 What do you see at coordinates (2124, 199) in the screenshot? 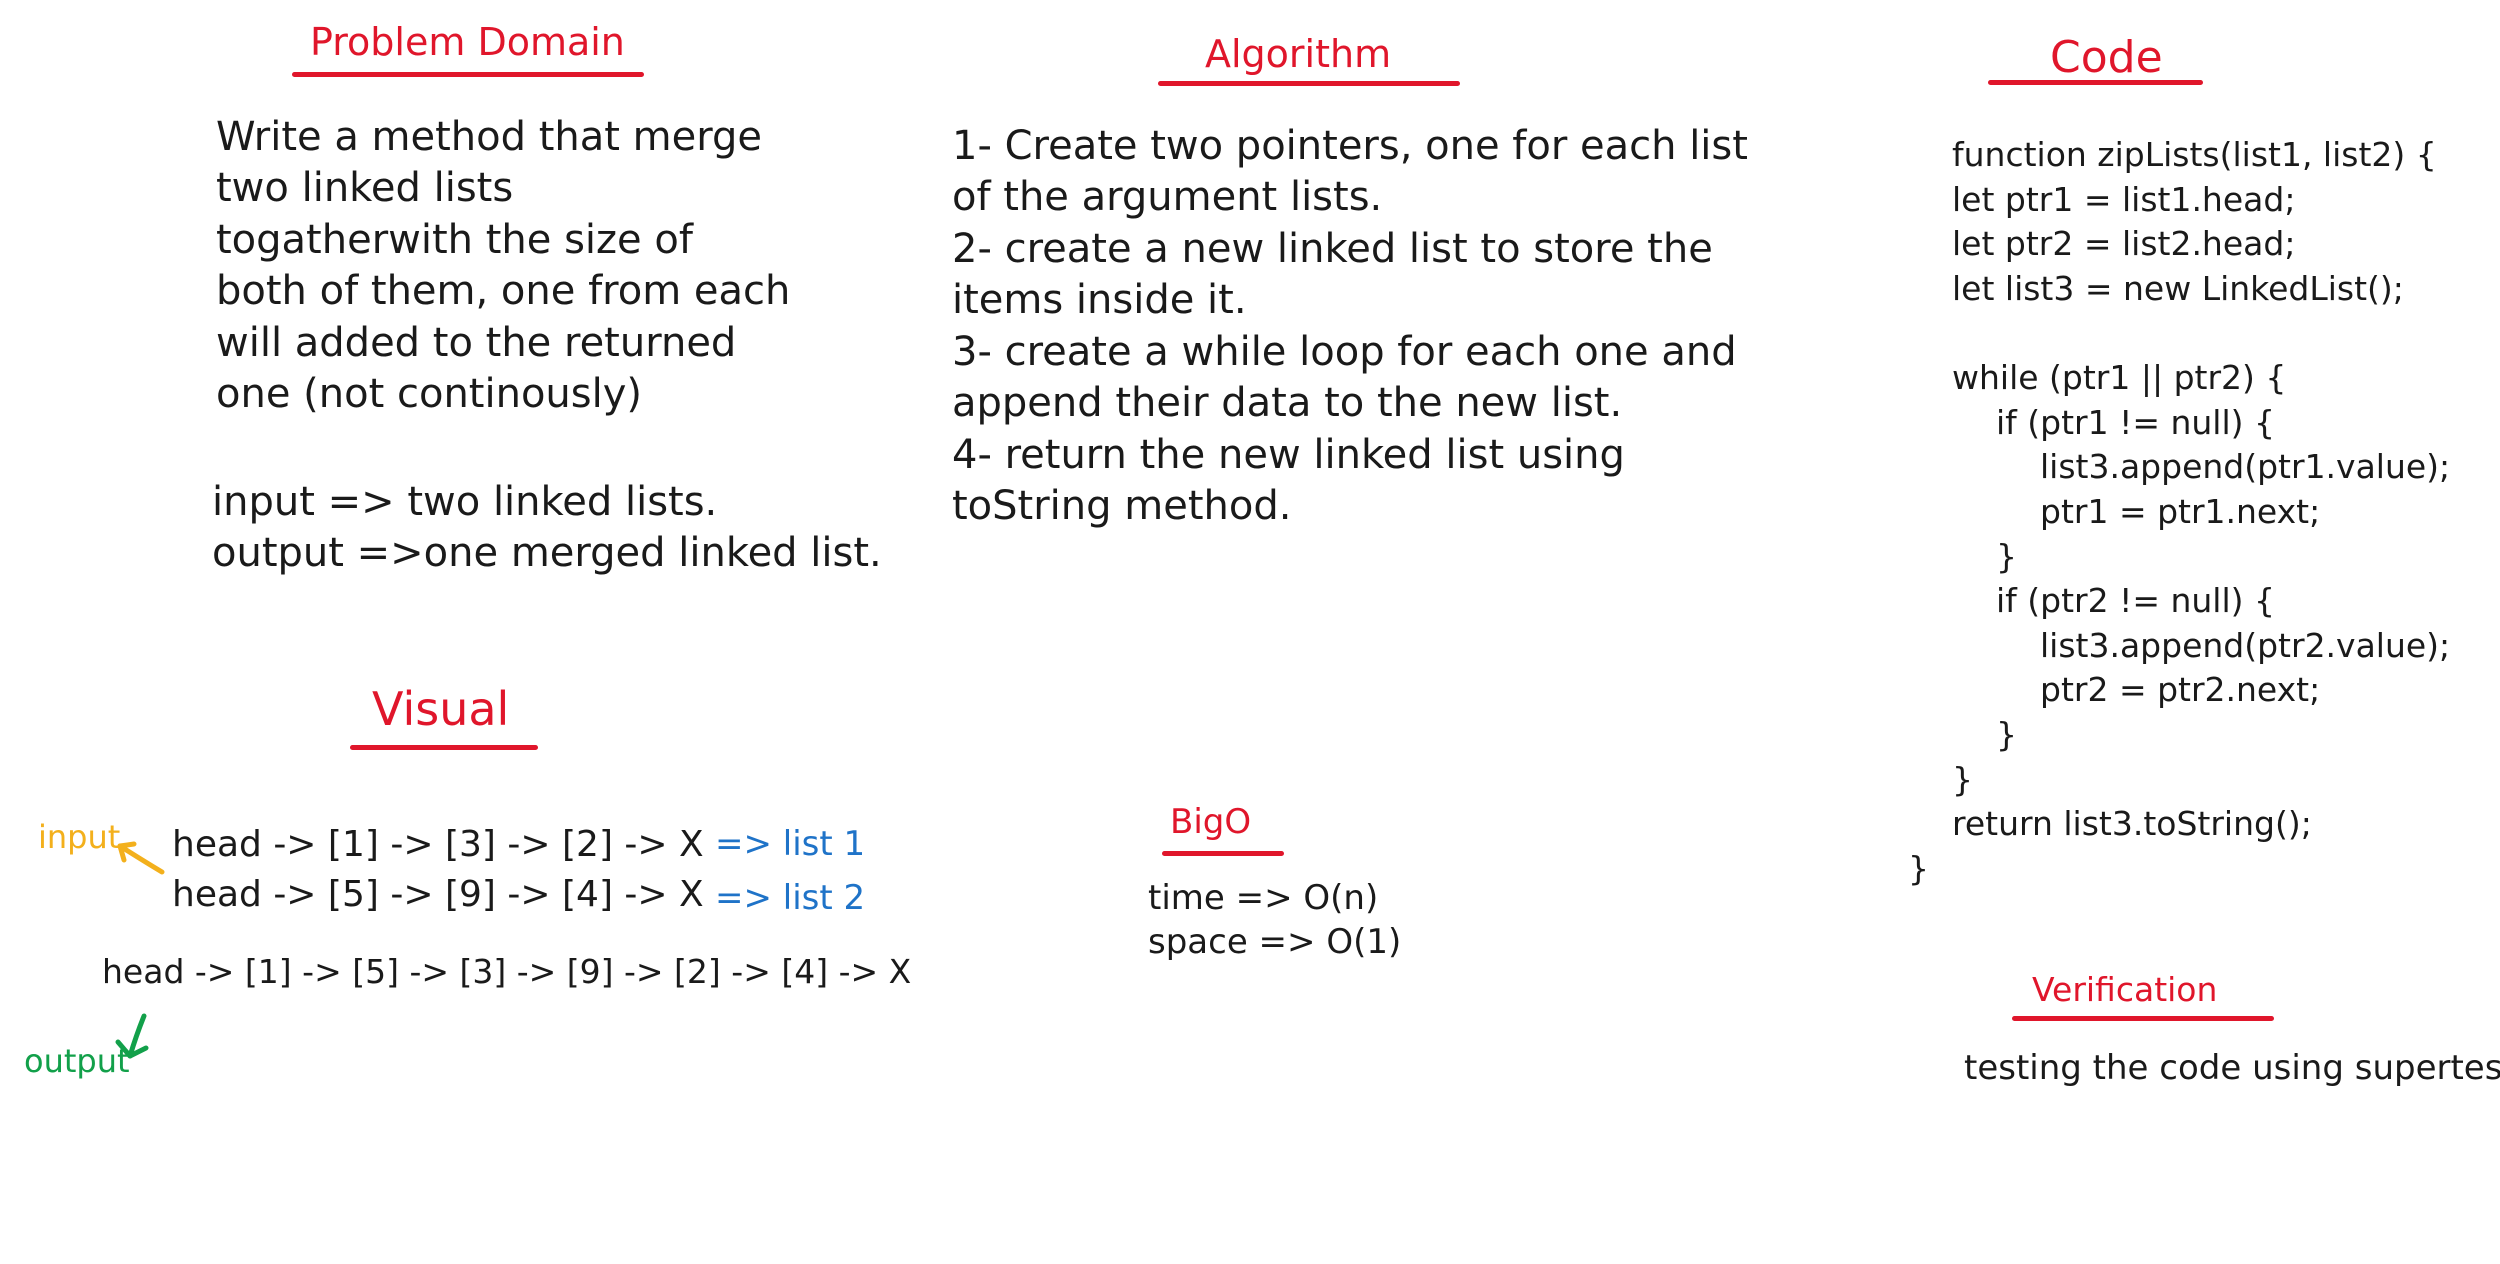
I see `code-line: let ptr1 = list1.head;` at bounding box center [2124, 199].